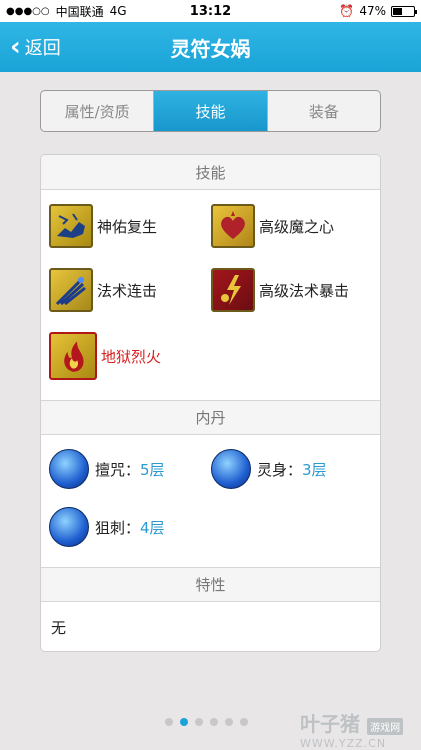 The width and height of the screenshot is (421, 750). What do you see at coordinates (304, 290) in the screenshot?
I see `skill-name: 高级法术暴击` at bounding box center [304, 290].